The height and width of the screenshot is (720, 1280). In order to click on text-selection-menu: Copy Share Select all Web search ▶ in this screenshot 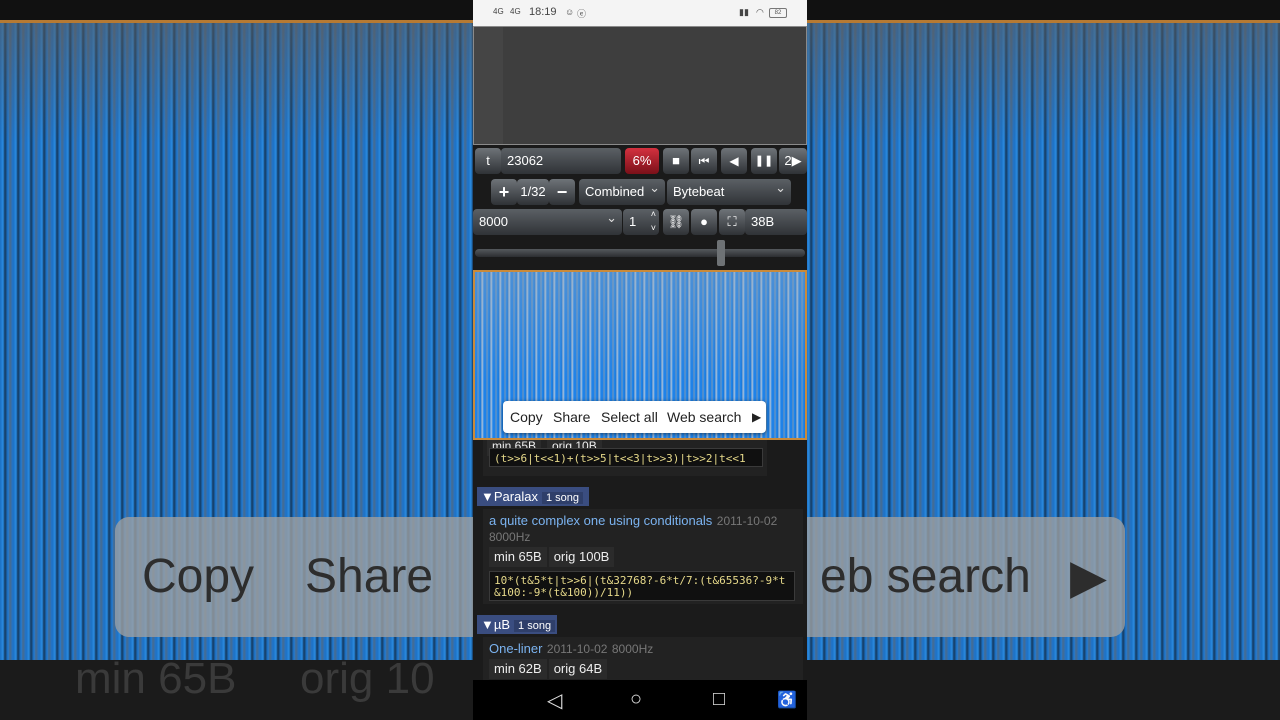, I will do `click(634, 417)`.